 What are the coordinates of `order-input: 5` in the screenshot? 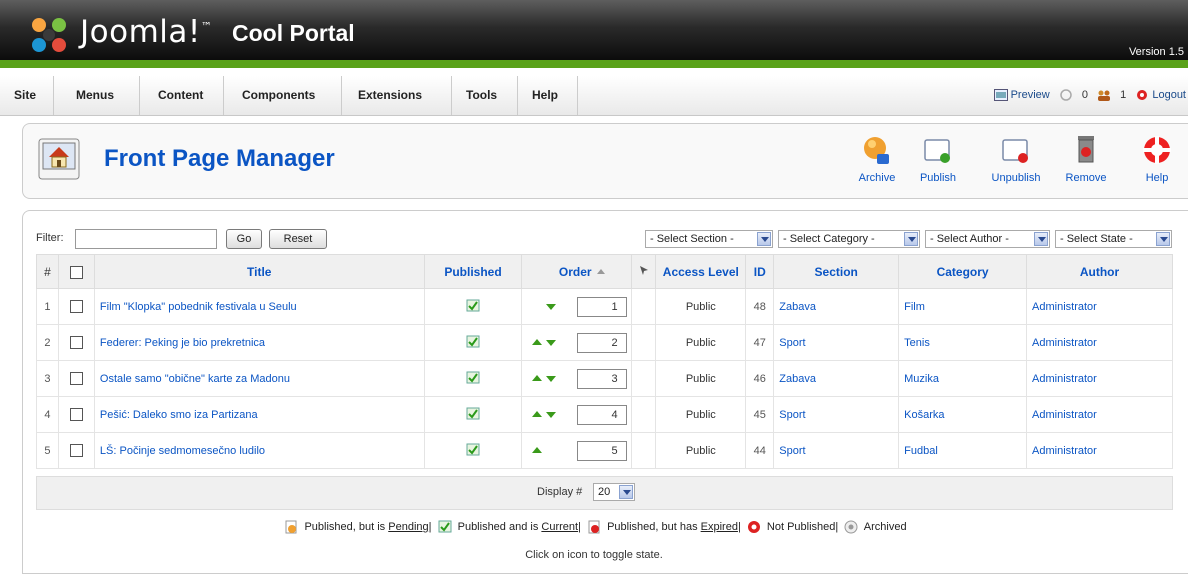 It's located at (601, 450).